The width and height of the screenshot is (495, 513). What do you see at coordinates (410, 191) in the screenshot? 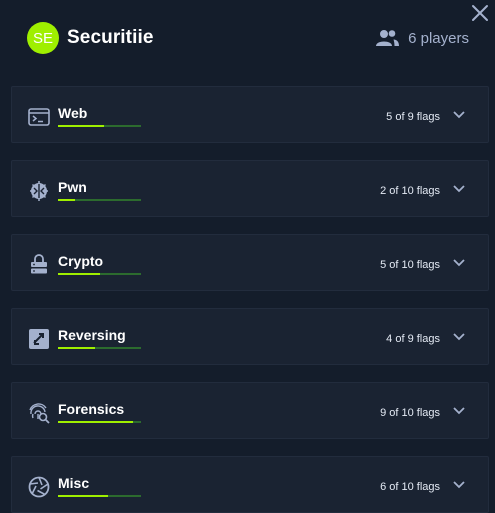
I see `flags-count: 2 of 10 flags` at bounding box center [410, 191].